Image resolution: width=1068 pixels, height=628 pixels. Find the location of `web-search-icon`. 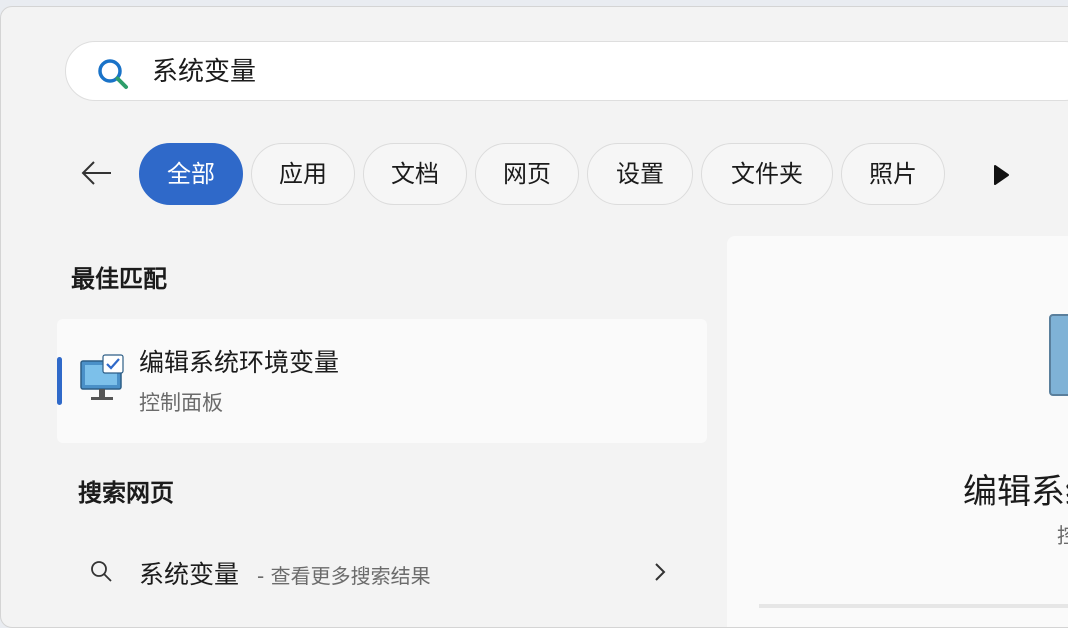

web-search-icon is located at coordinates (101, 571).